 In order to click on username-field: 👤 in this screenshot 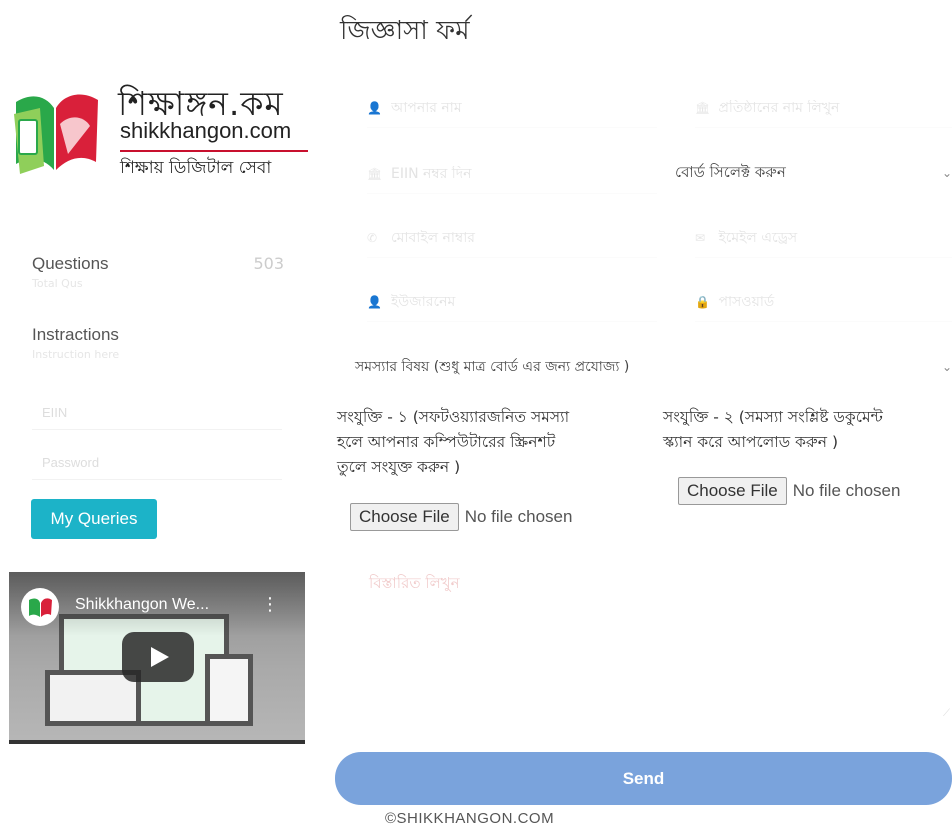, I will do `click(512, 302)`.